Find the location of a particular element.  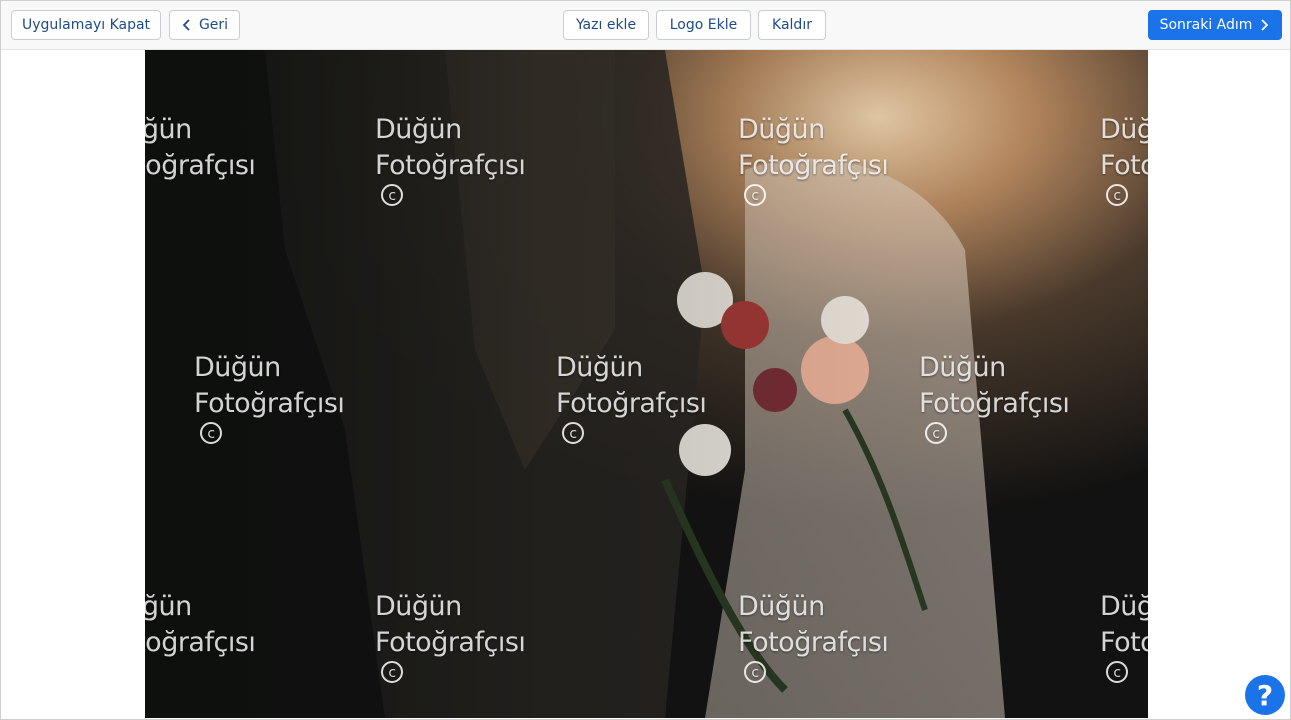

close-app-label: Uygulamayı Kapat is located at coordinates (86, 25).